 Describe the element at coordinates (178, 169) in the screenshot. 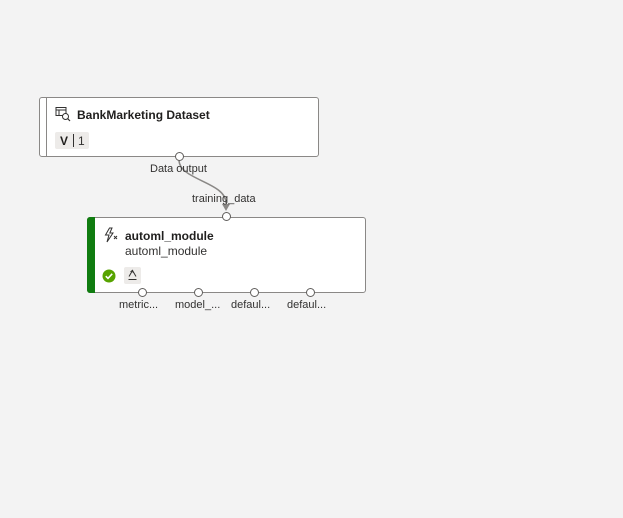

I see `dataset-output-label: Data output` at that location.